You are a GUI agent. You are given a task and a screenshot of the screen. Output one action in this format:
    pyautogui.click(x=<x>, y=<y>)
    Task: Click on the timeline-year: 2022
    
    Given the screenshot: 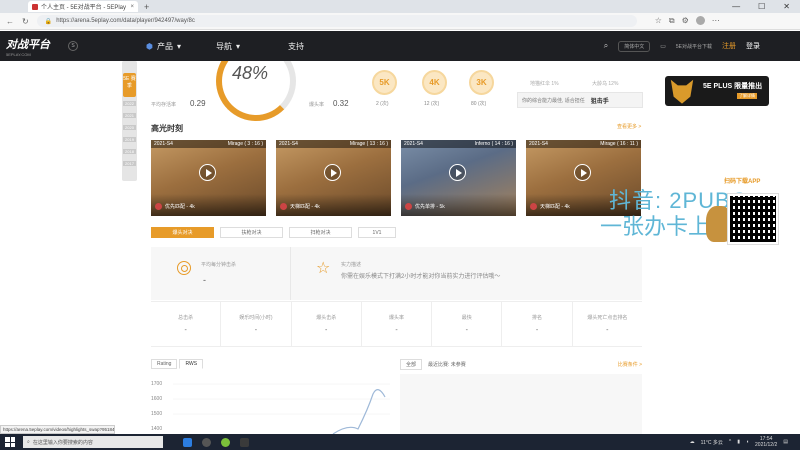 What is the action you would take?
    pyautogui.click(x=129, y=103)
    